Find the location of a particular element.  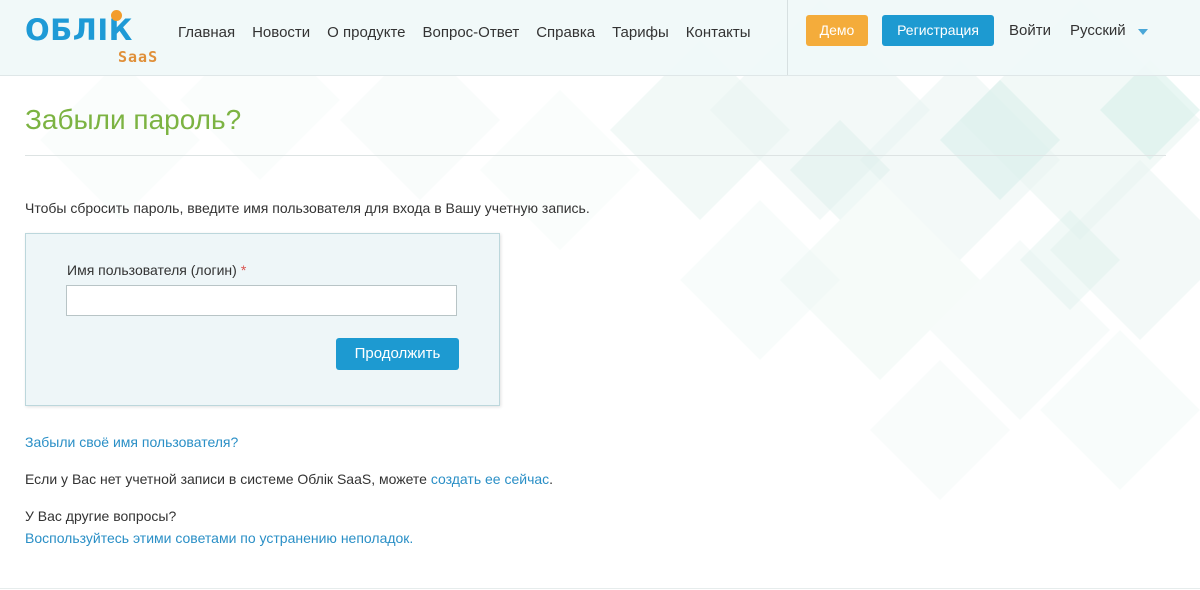

username-label-text: Имя пользователя (логин) is located at coordinates (152, 270).